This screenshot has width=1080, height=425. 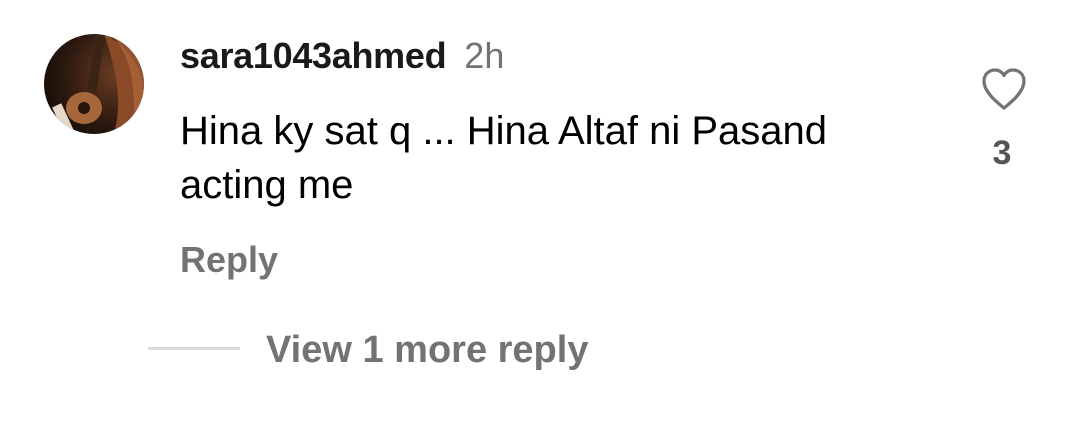 I want to click on avatar-image, so click(x=94, y=84).